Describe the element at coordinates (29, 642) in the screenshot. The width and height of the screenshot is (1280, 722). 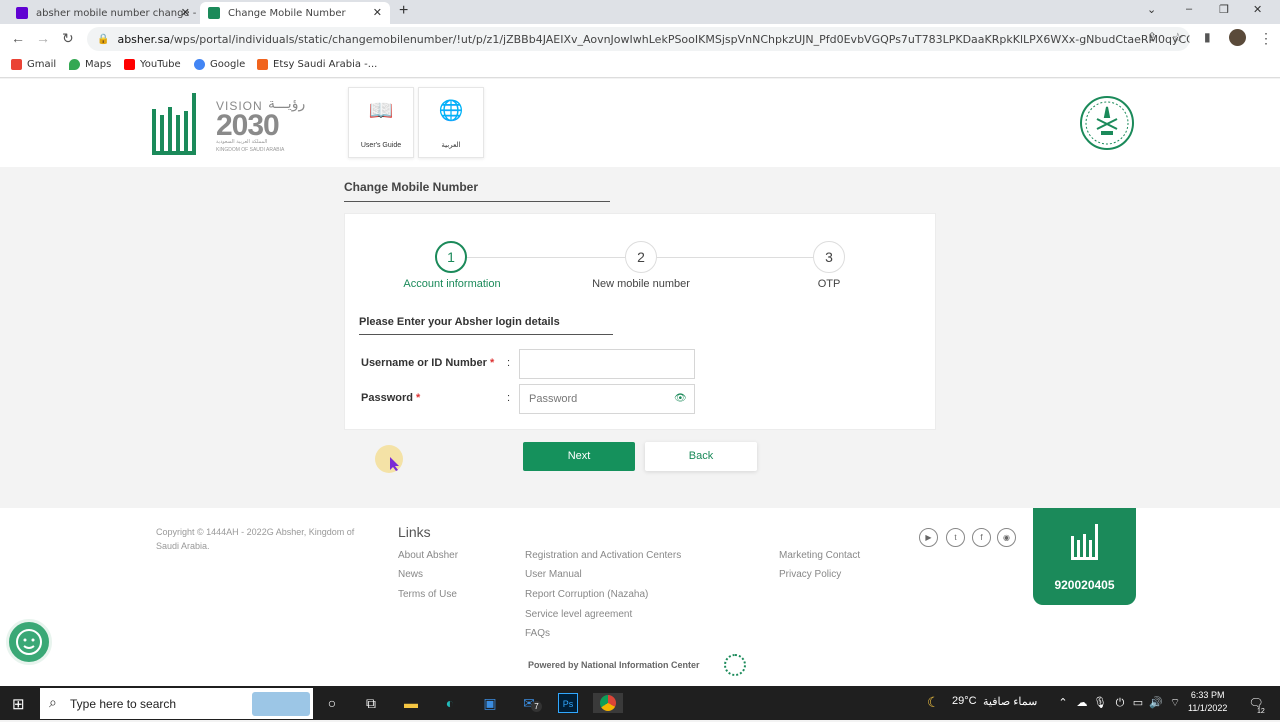
I see `chatbot-button` at that location.